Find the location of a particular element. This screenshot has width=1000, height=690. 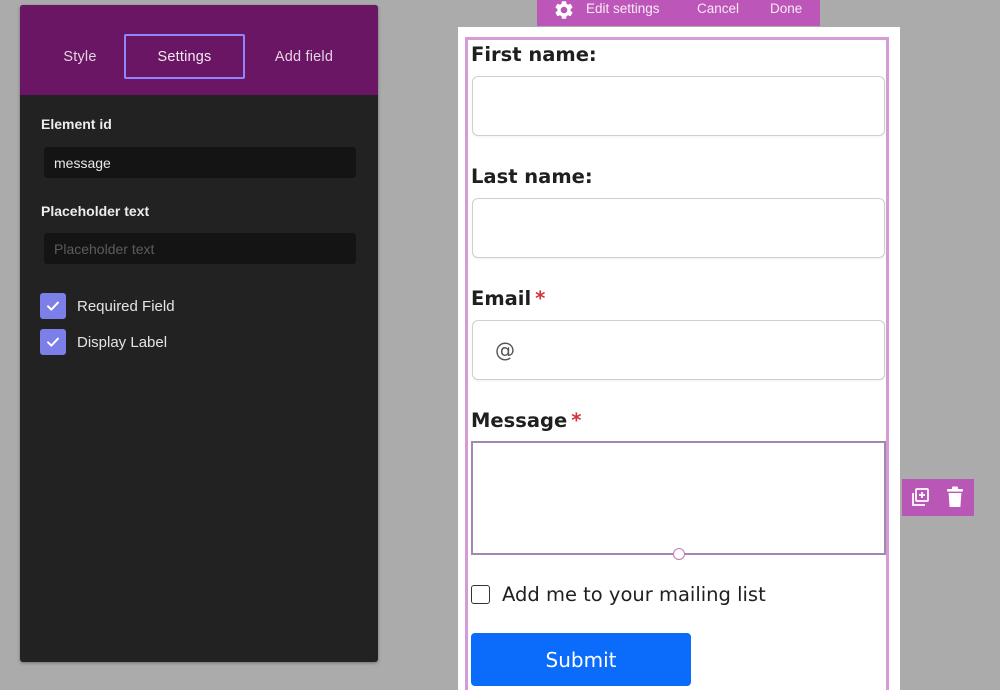

last-name-input is located at coordinates (678, 228).